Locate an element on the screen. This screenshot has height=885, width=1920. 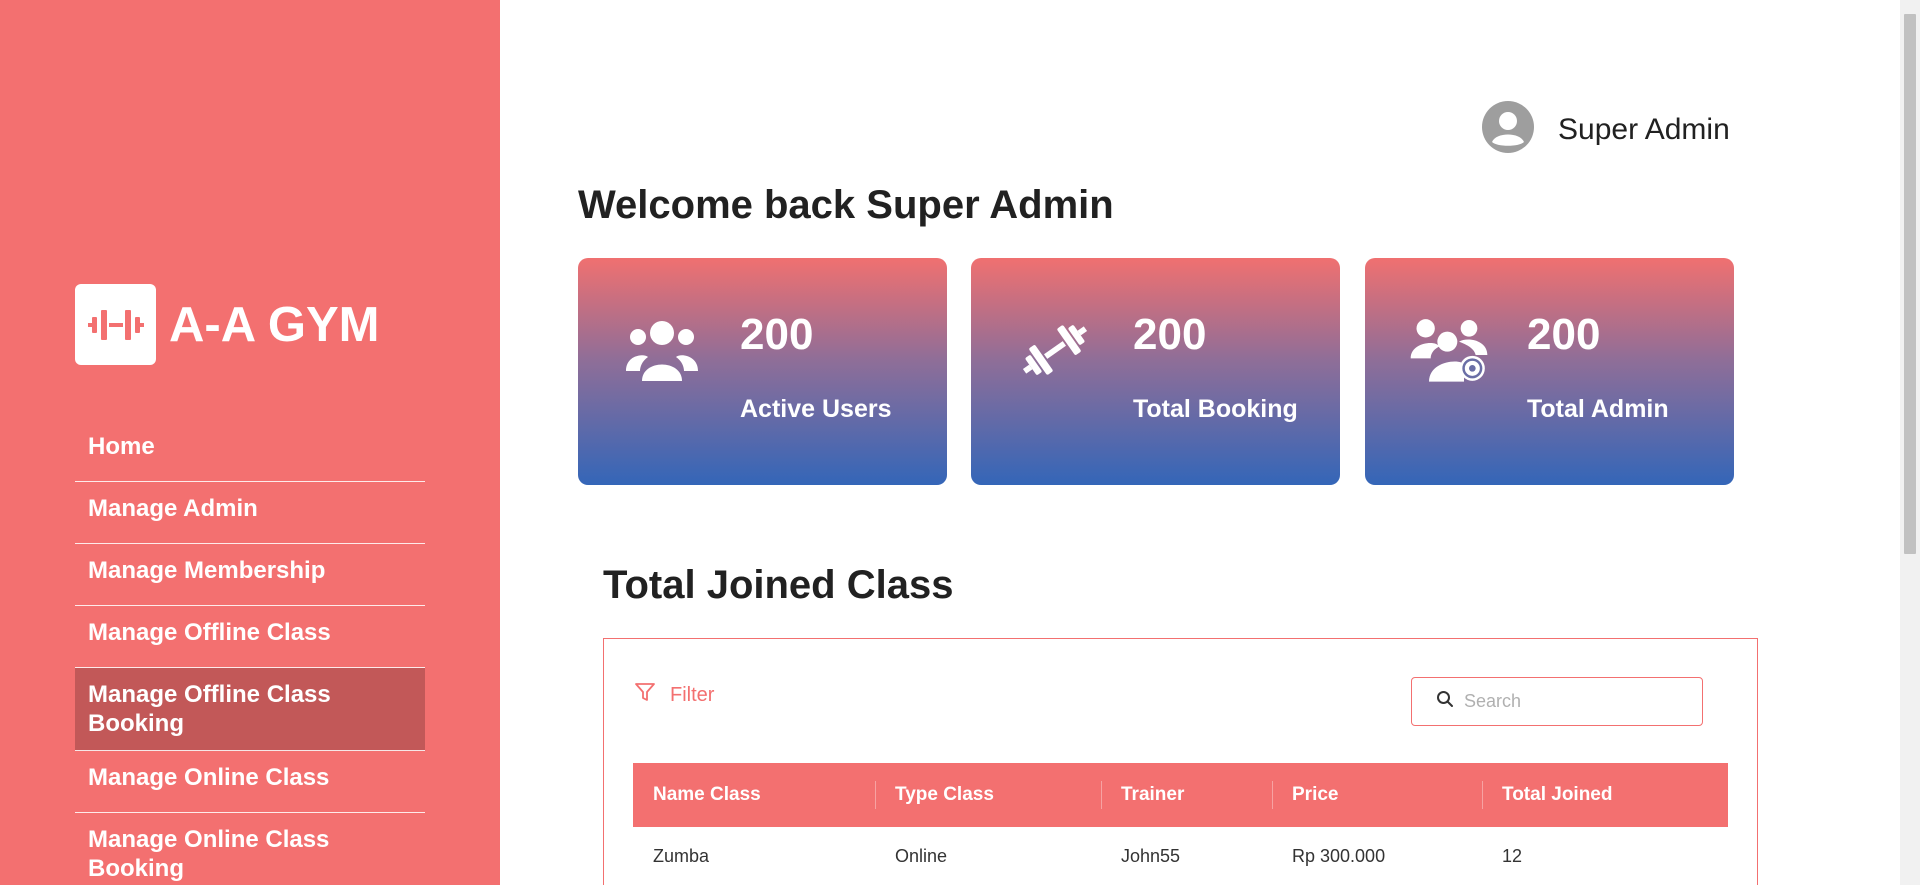
brand-name: A-A GYM is located at coordinates (274, 324).